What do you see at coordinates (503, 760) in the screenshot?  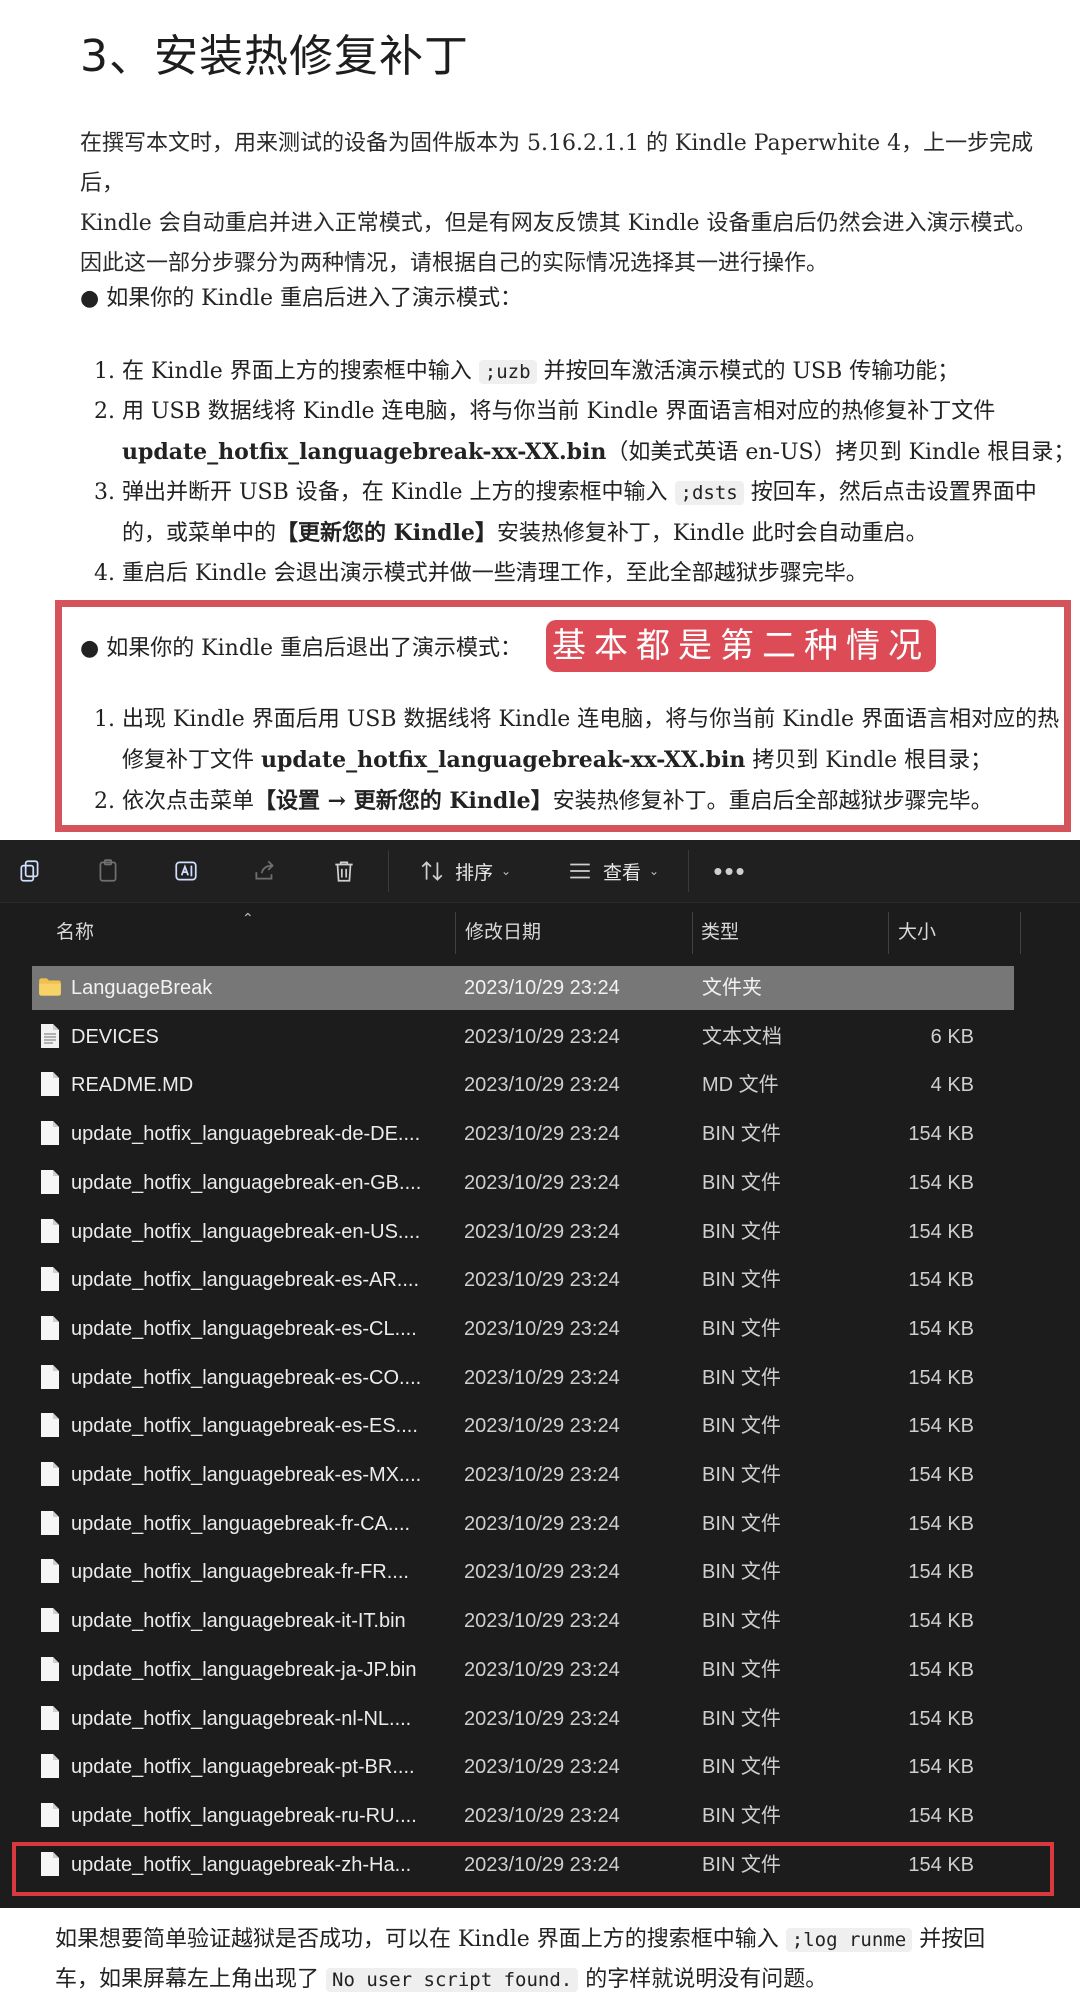 I see `hotfix-filename-2: update_hotfix_languagebreak-xx-XX.bin` at bounding box center [503, 760].